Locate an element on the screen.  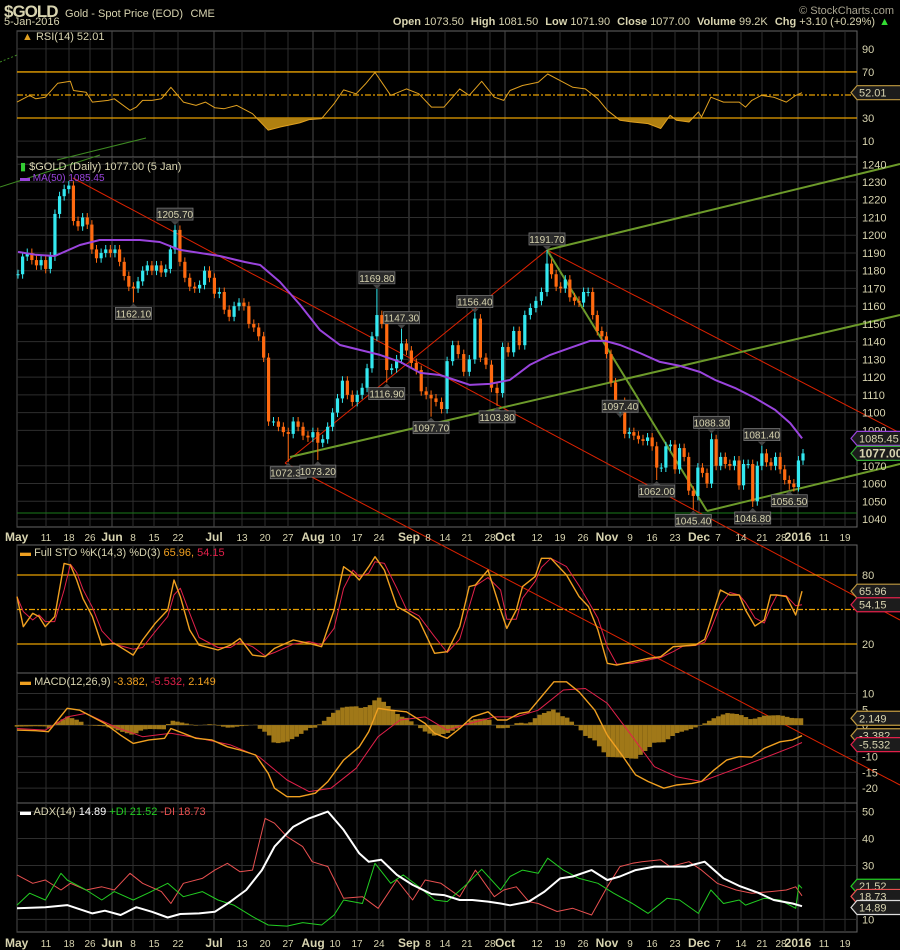
date-tick-label: 13 is located at coordinates (242, 944).